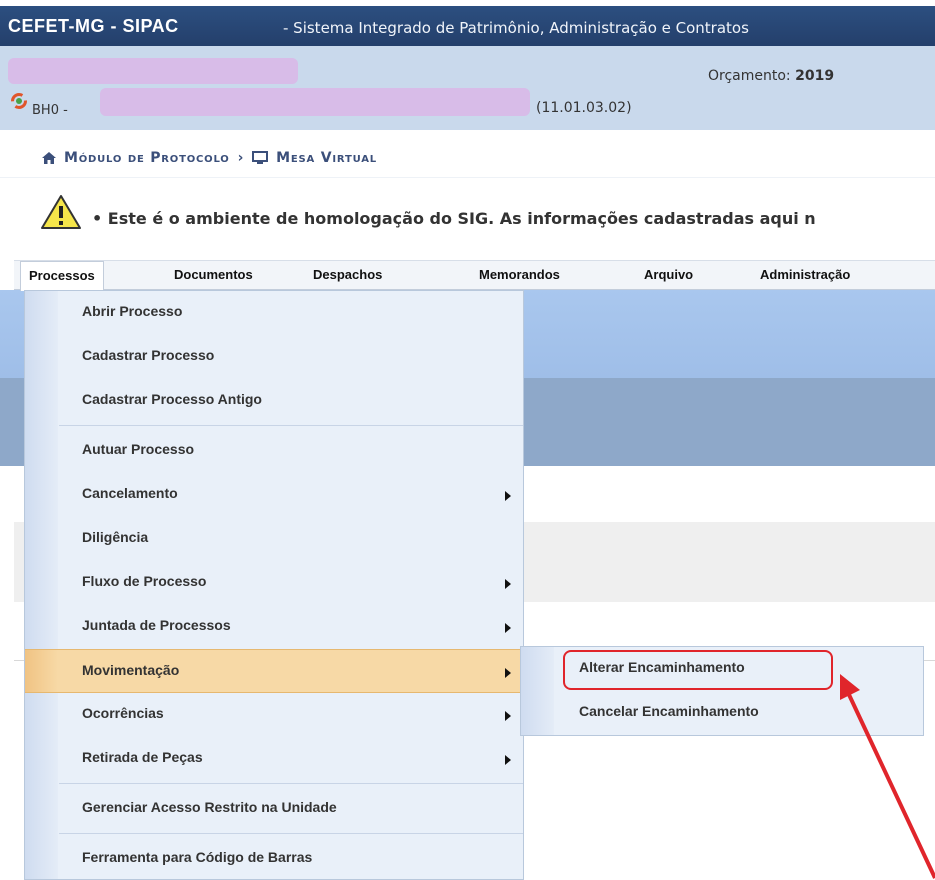 This screenshot has width=935, height=880. I want to click on annotation-arrow-icon, so click(887, 776).